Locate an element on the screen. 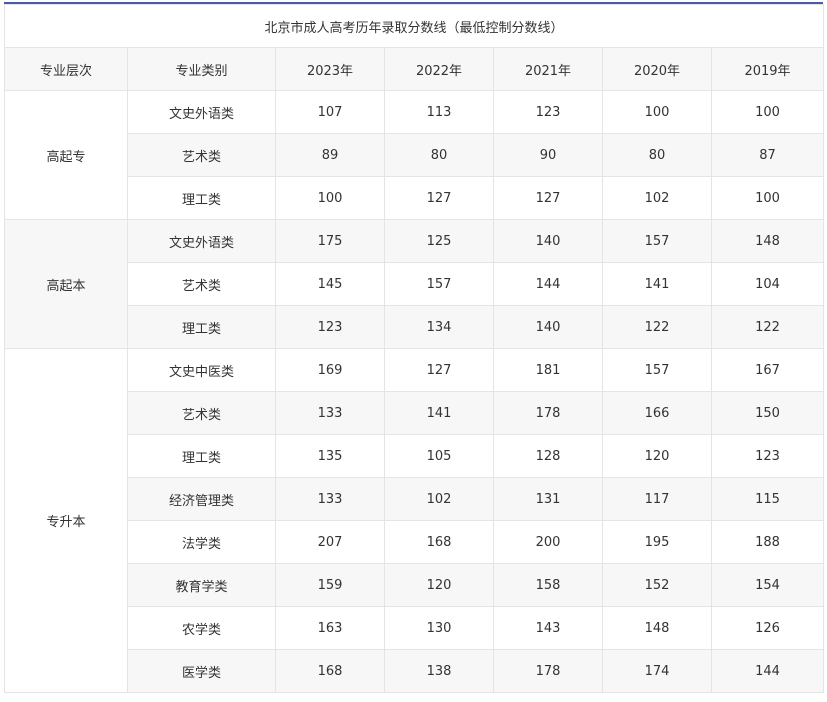 This screenshot has width=827, height=702. score-cell: 148 is located at coordinates (657, 628).